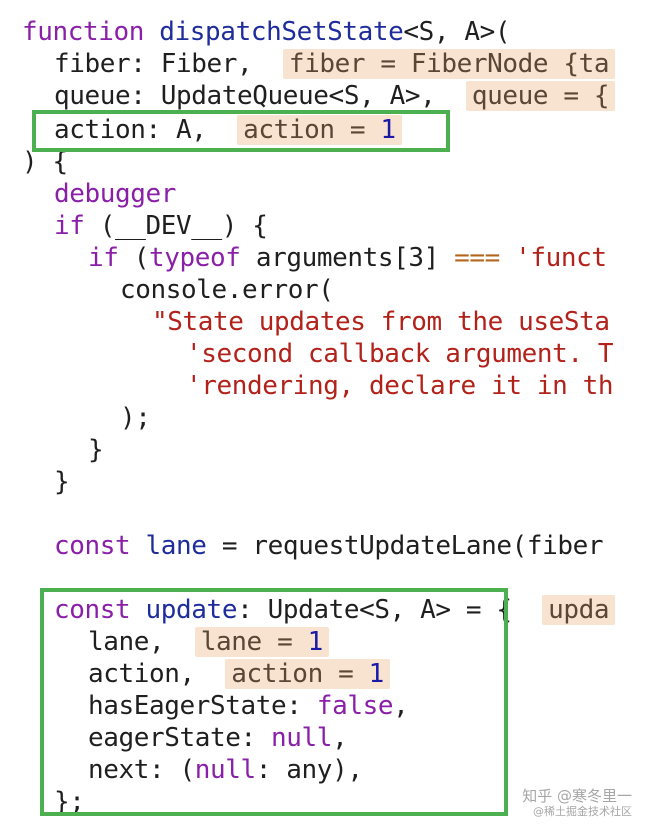  Describe the element at coordinates (227, 290) in the screenshot. I see `code-line-9: console.error(` at that location.